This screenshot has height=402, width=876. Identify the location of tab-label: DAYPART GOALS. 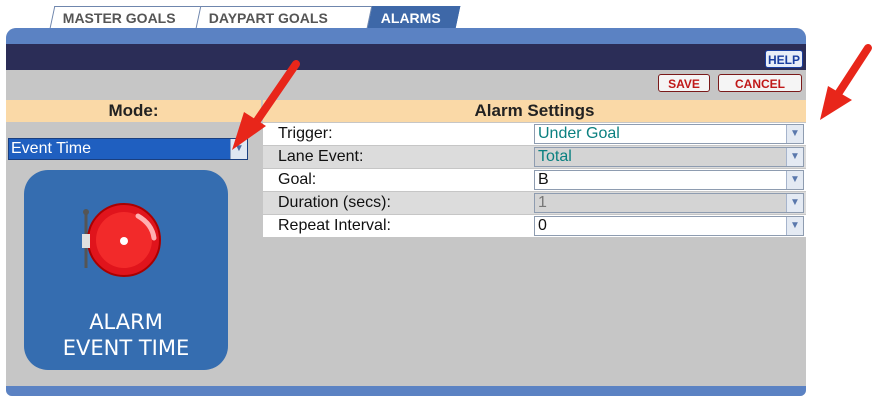
(268, 18).